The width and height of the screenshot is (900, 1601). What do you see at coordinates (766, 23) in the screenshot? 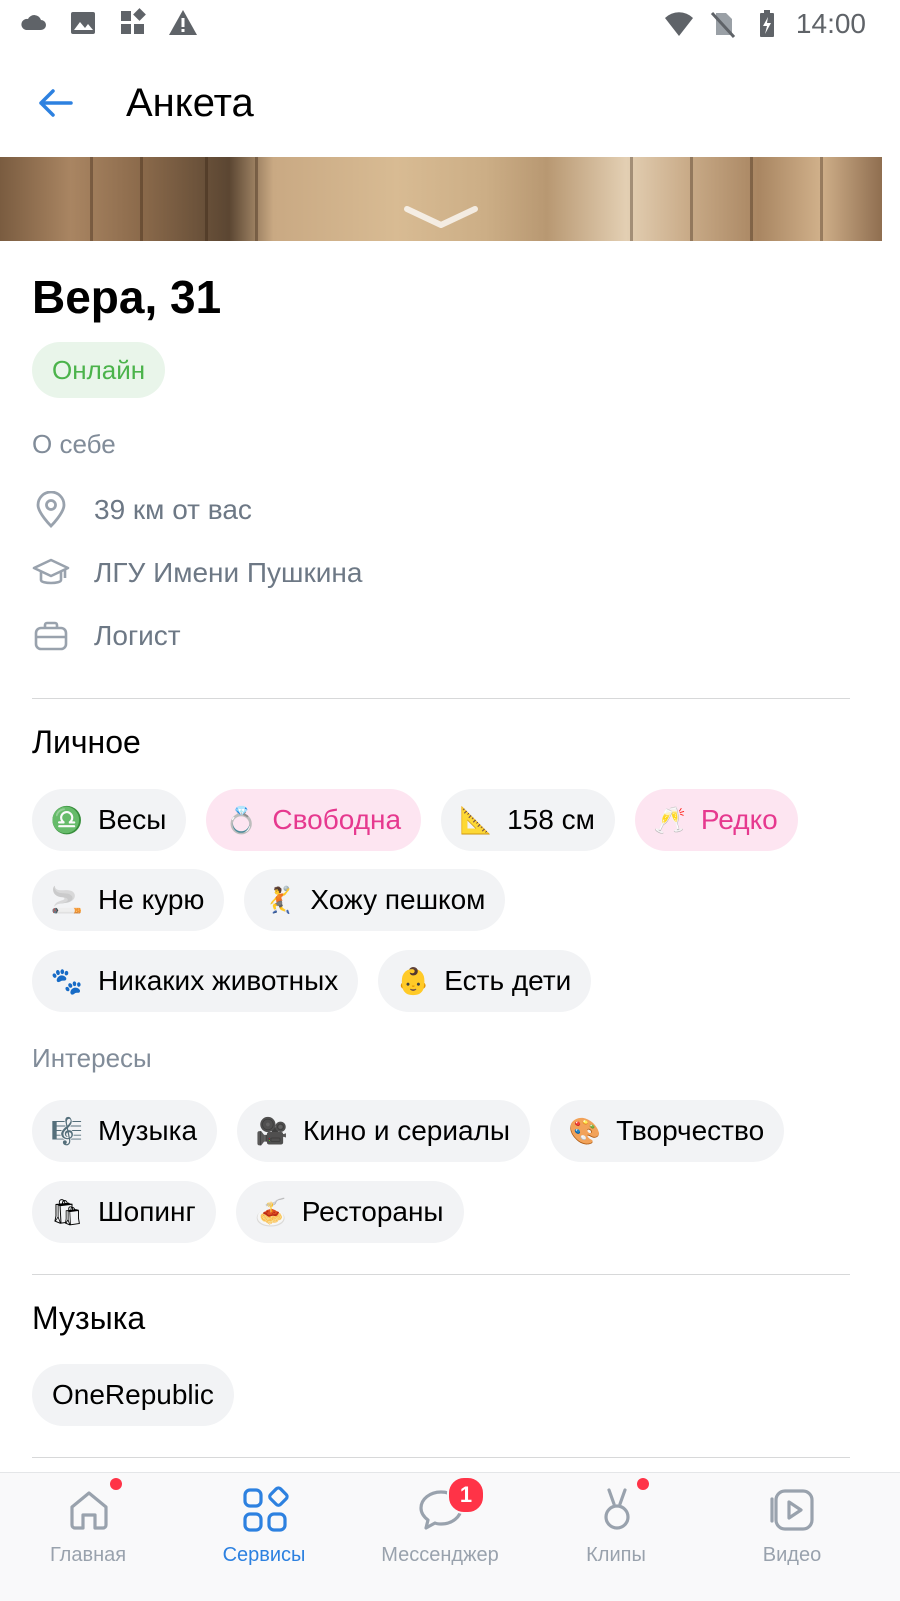
I see `battery-charging-icon` at bounding box center [766, 23].